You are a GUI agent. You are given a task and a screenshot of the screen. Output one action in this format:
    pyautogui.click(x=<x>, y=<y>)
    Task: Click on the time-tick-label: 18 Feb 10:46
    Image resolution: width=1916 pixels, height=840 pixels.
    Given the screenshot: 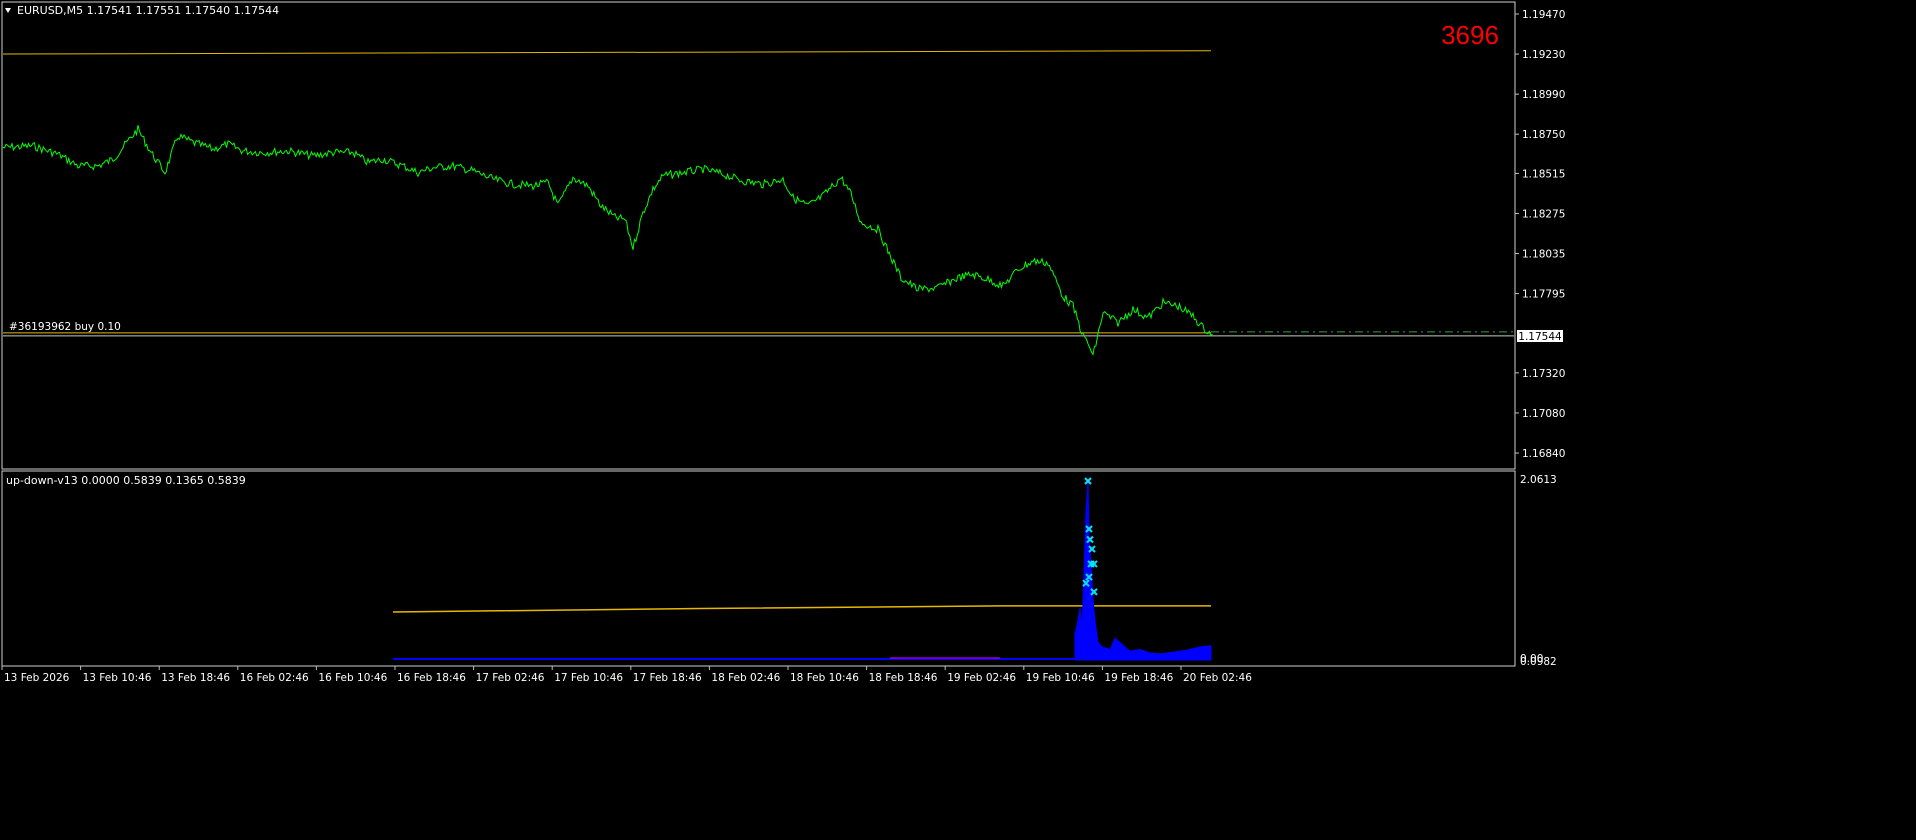 What is the action you would take?
    pyautogui.click(x=824, y=678)
    